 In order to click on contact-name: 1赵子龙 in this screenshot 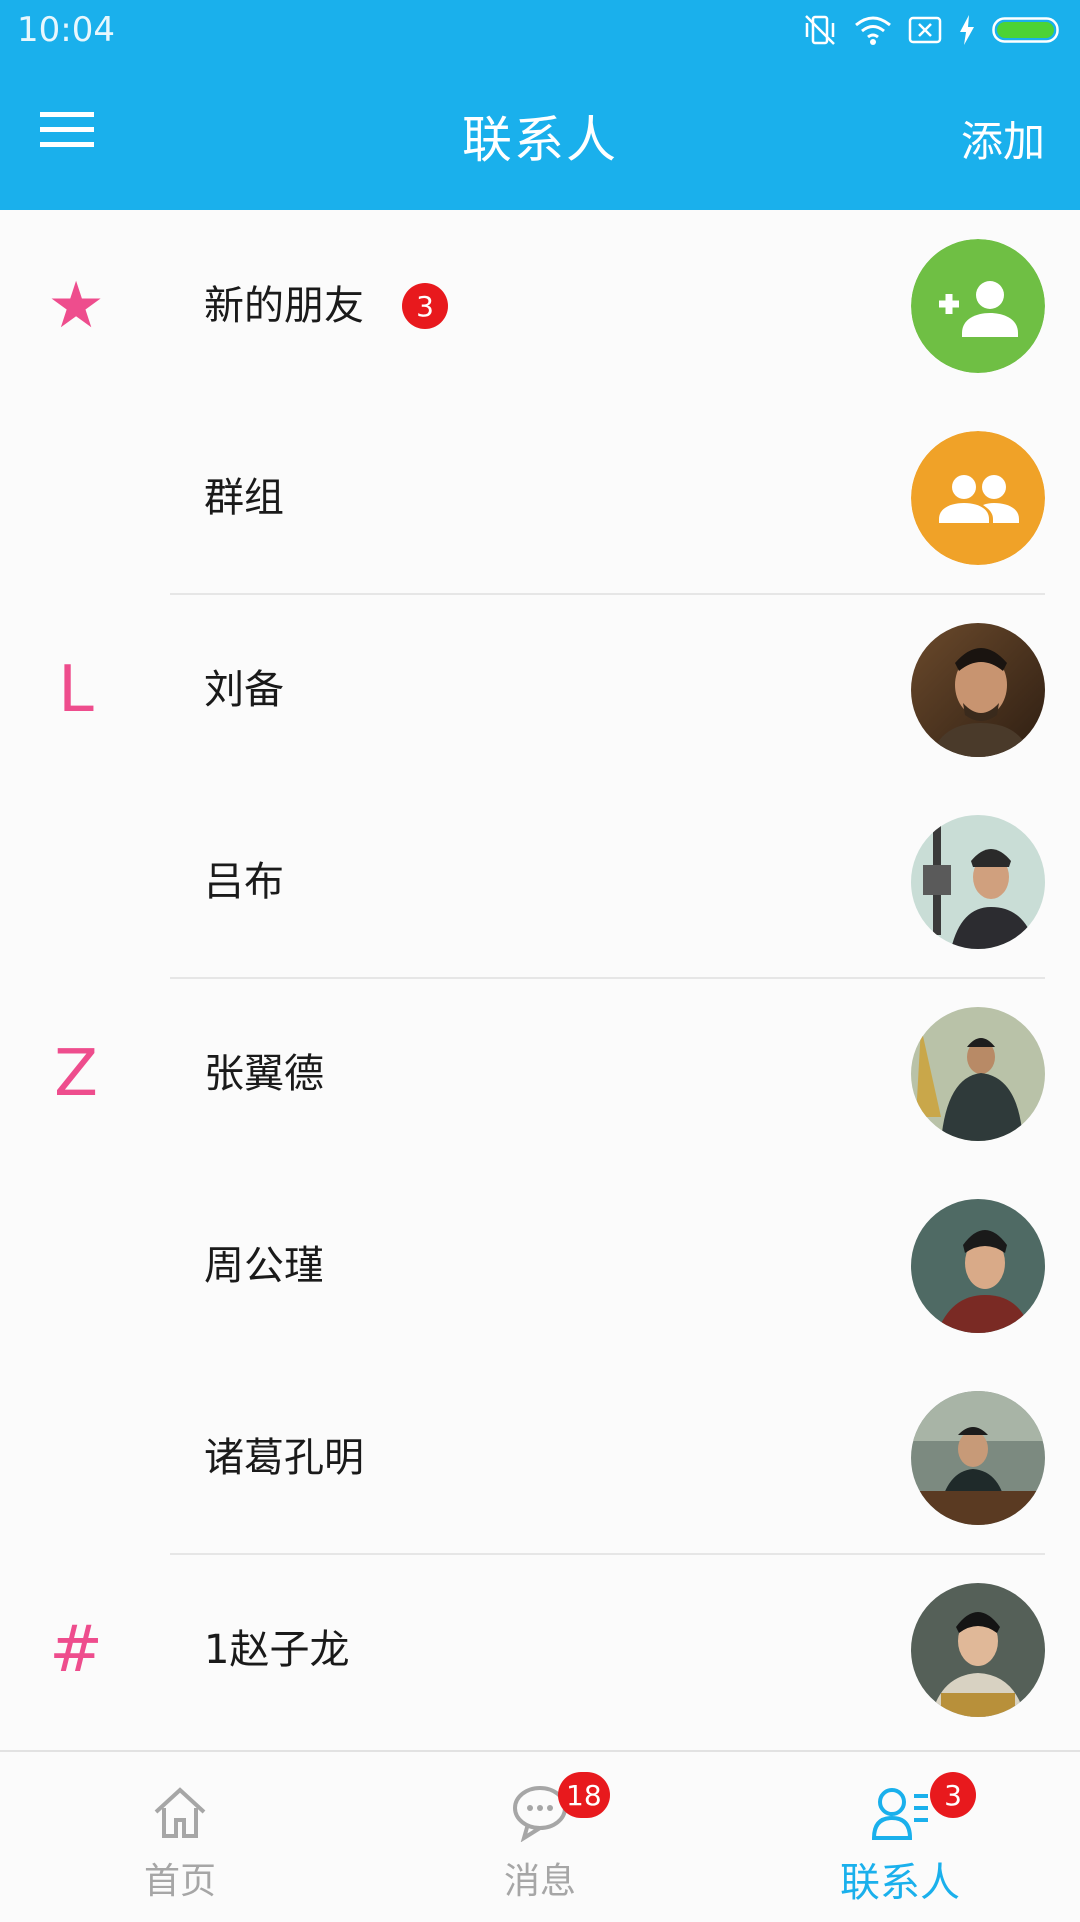, I will do `click(277, 1650)`.